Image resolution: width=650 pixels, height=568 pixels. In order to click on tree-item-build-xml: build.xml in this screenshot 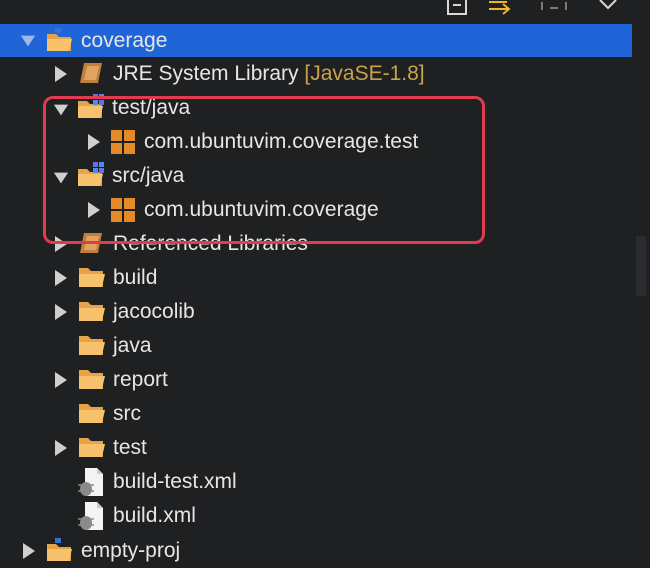, I will do `click(316, 516)`.